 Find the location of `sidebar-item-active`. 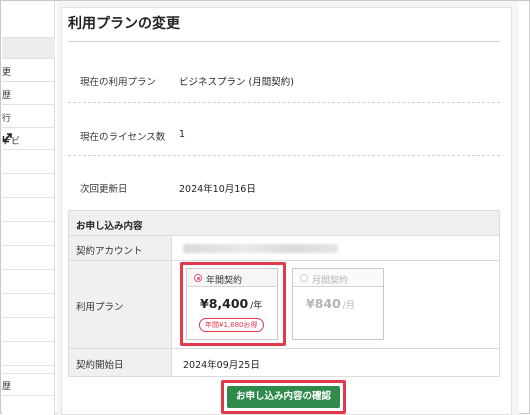

sidebar-item-active is located at coordinates (28, 48).